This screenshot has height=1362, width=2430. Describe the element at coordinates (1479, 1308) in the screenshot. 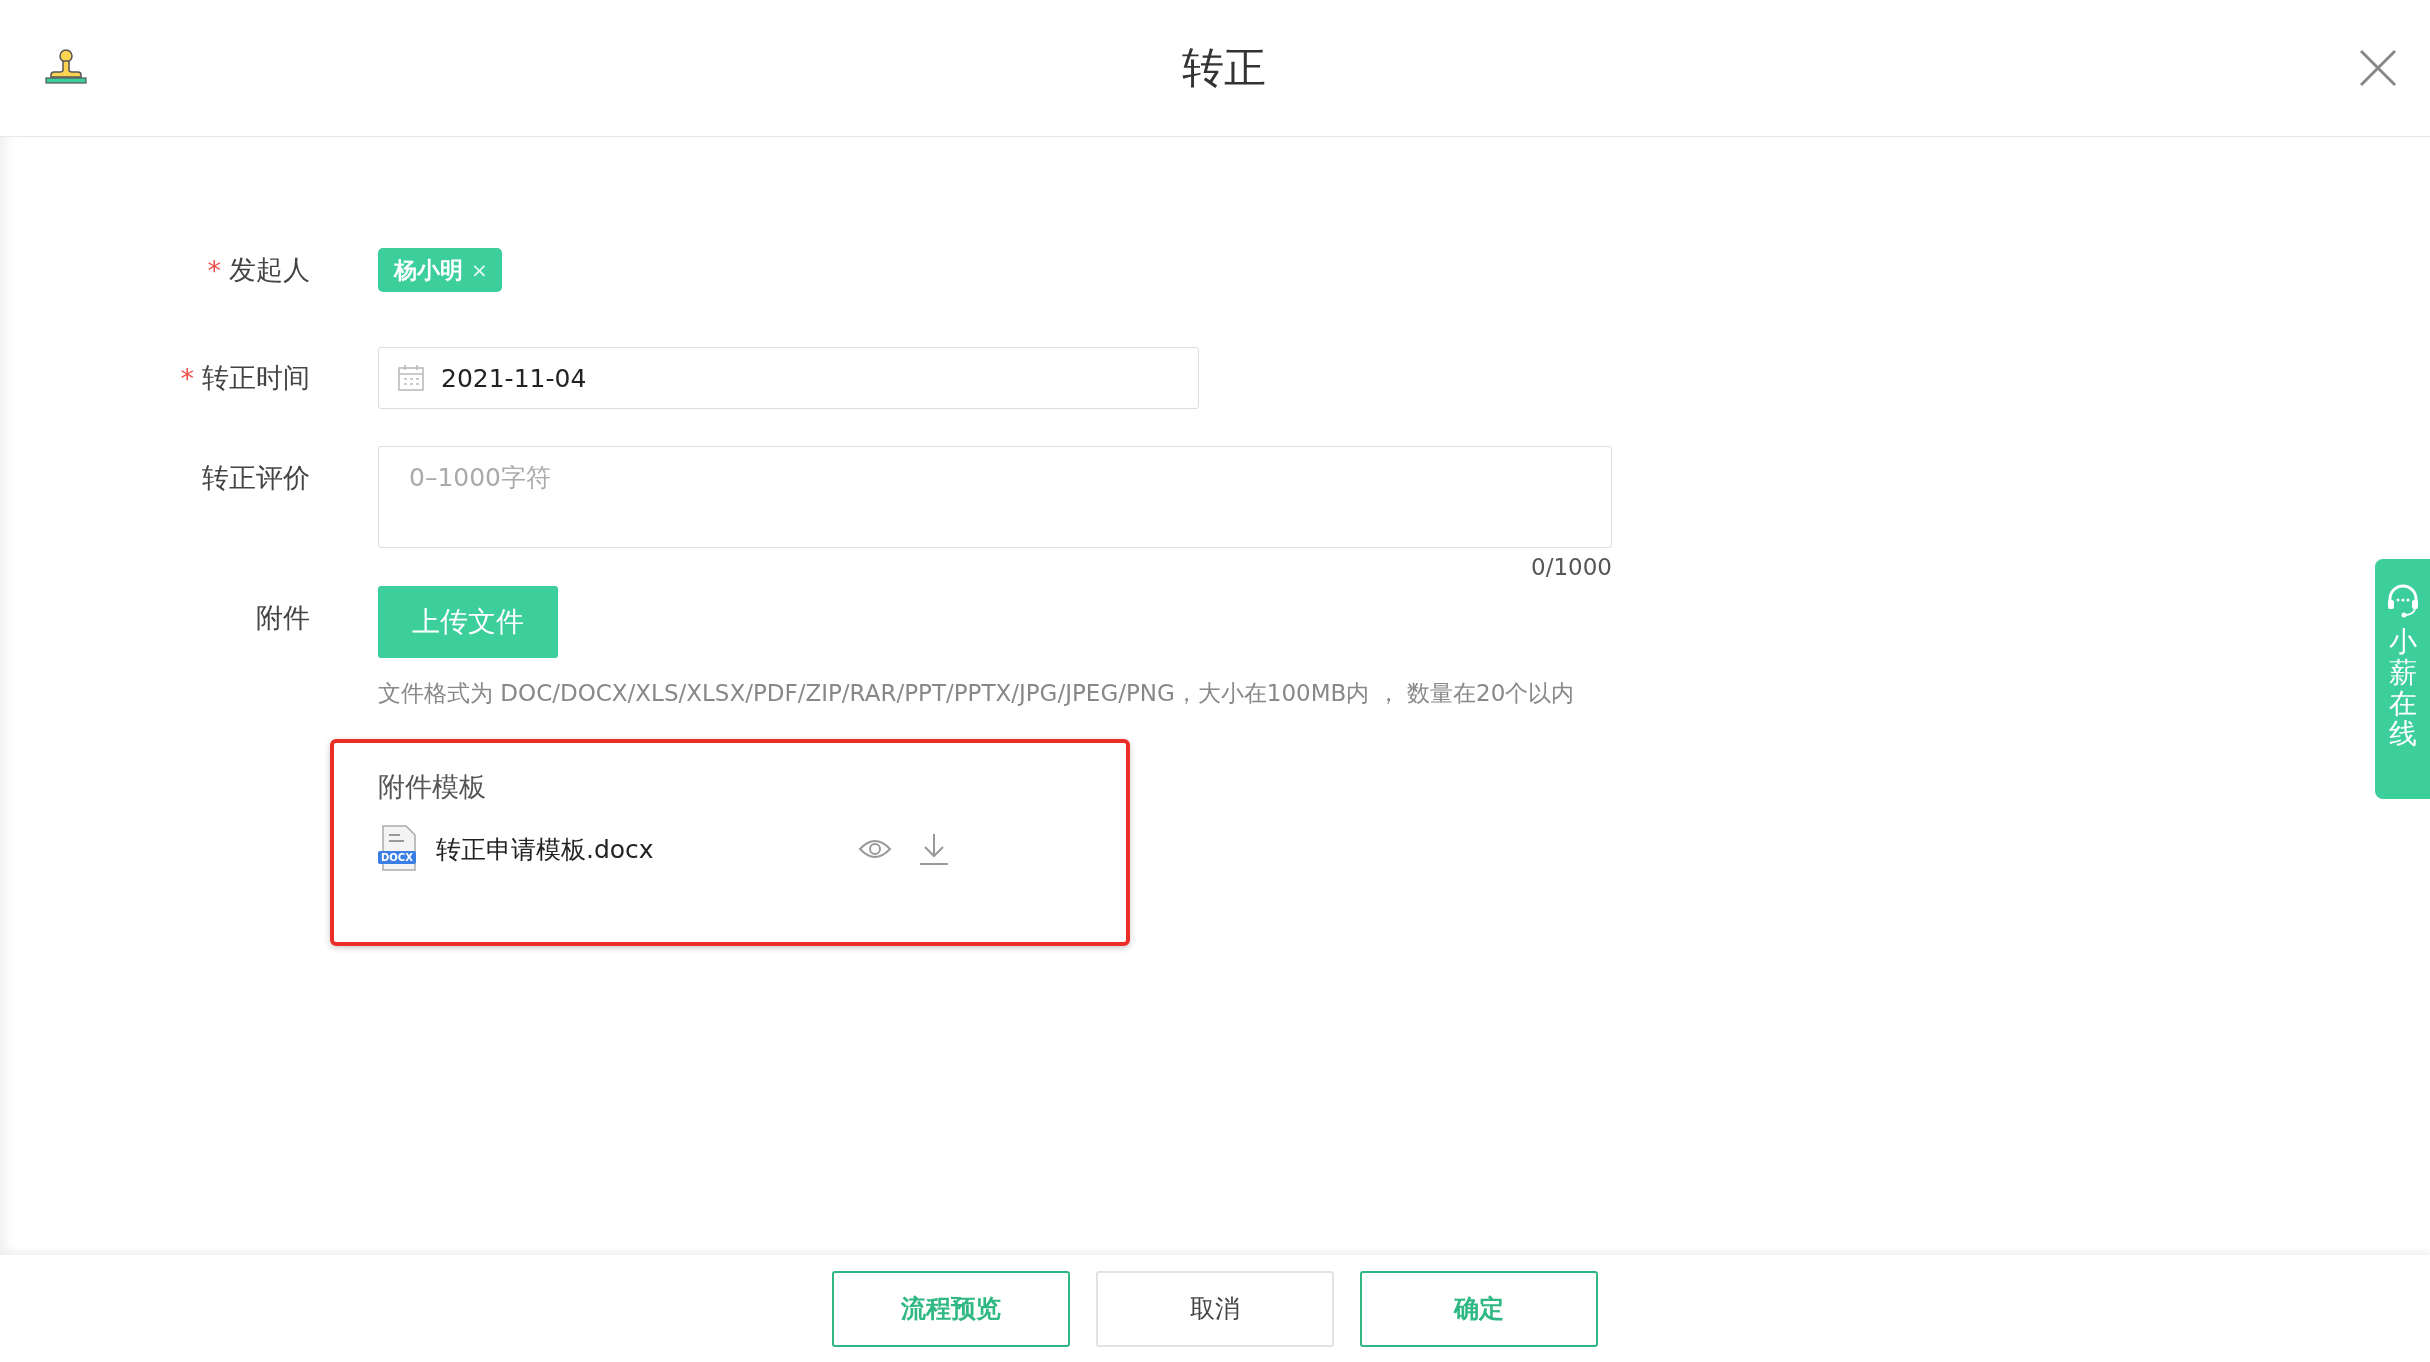

I see `footer-button: 确定` at that location.